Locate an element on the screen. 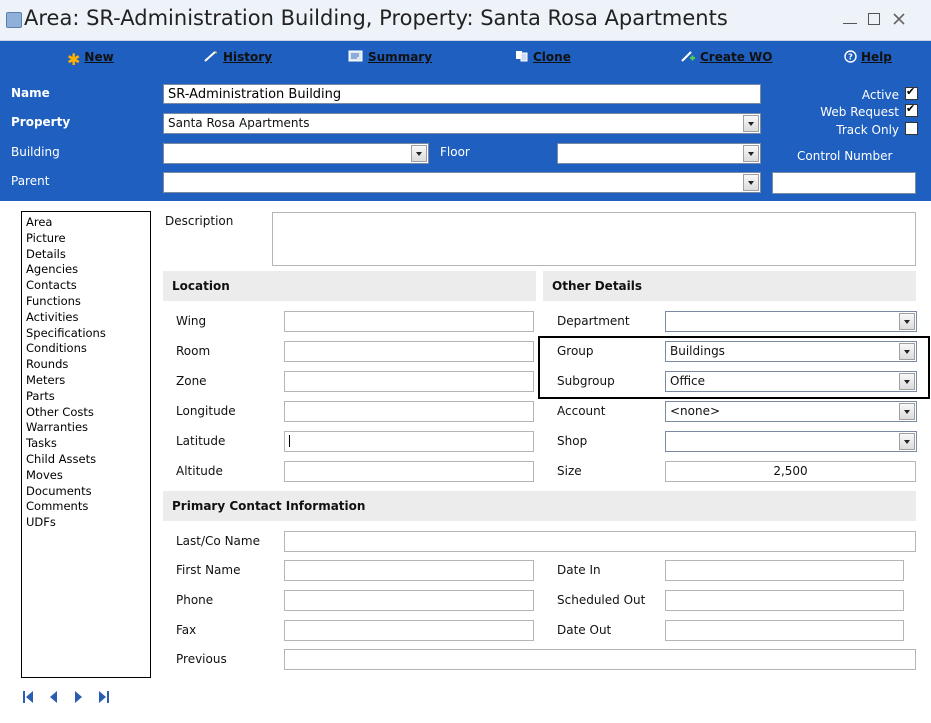 The width and height of the screenshot is (931, 723). date-out-label: Date Out is located at coordinates (584, 630).